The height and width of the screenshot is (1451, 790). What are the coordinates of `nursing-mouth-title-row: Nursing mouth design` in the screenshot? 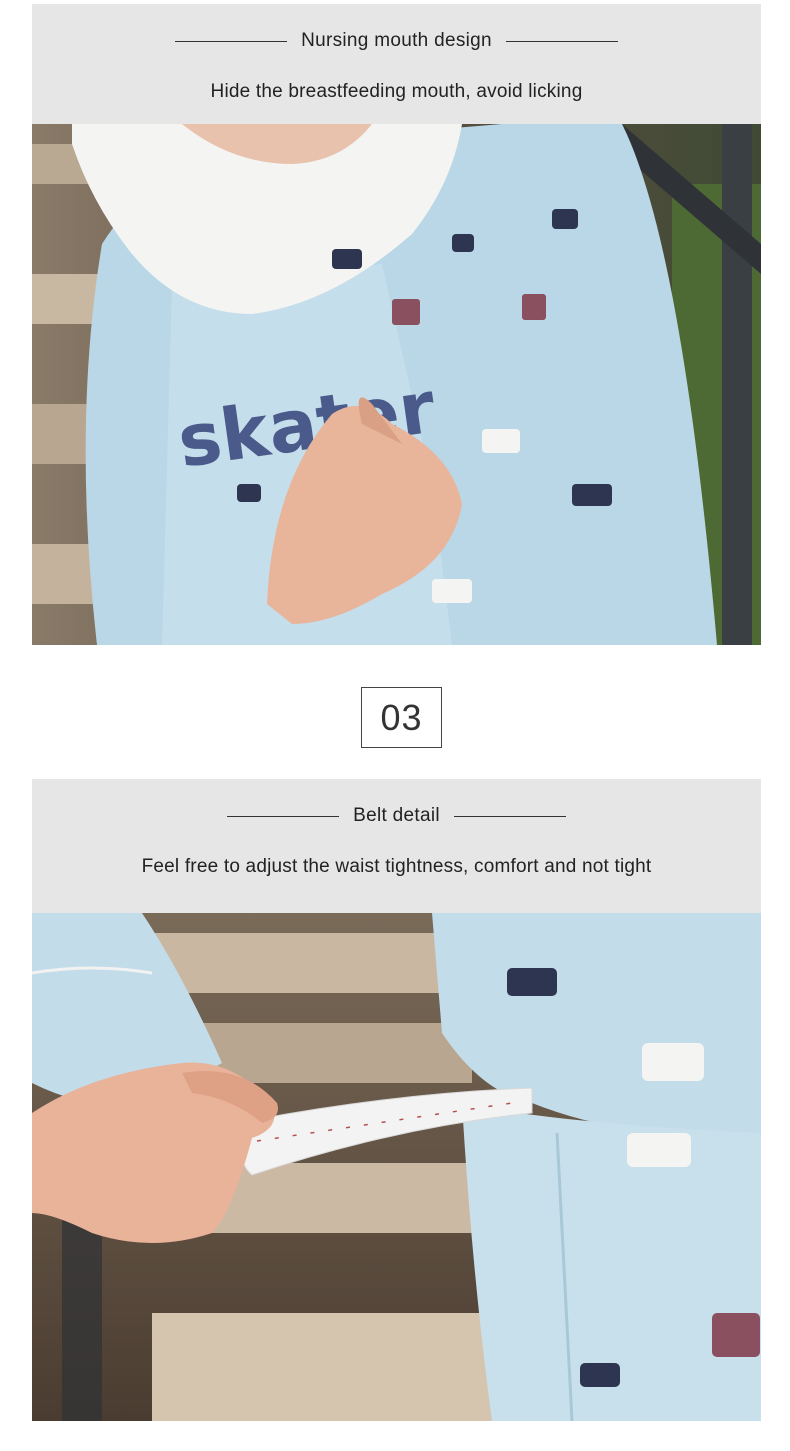 It's located at (396, 41).